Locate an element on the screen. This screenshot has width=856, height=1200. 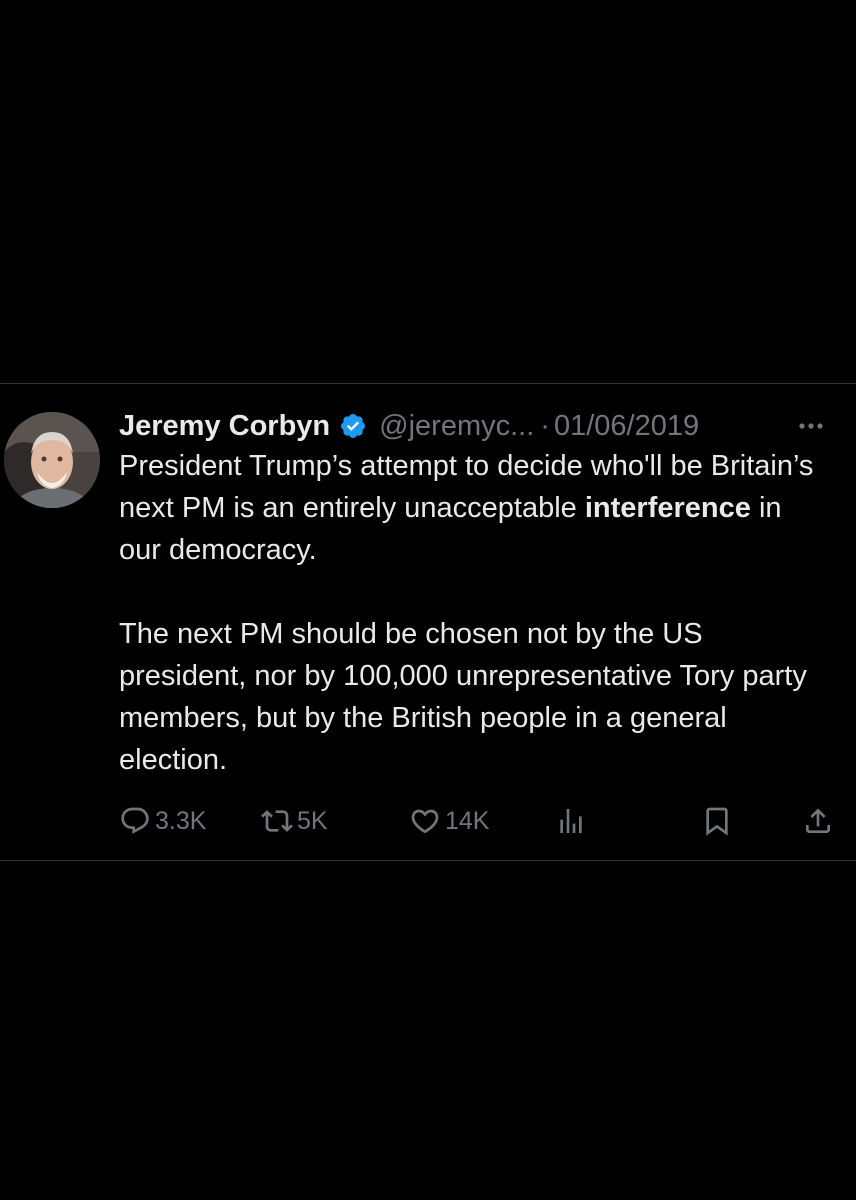
reply-button: 3.3K is located at coordinates (162, 821).